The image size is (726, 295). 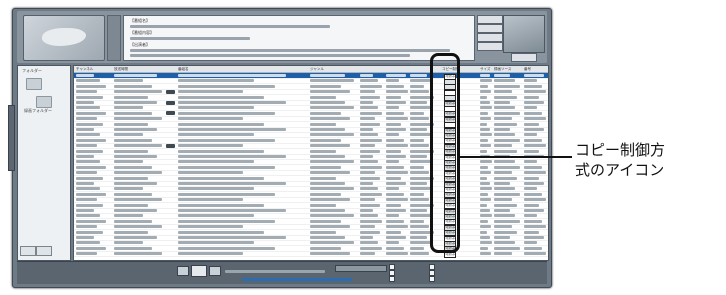 I want to click on column-header-number: 番号, so click(x=527, y=69).